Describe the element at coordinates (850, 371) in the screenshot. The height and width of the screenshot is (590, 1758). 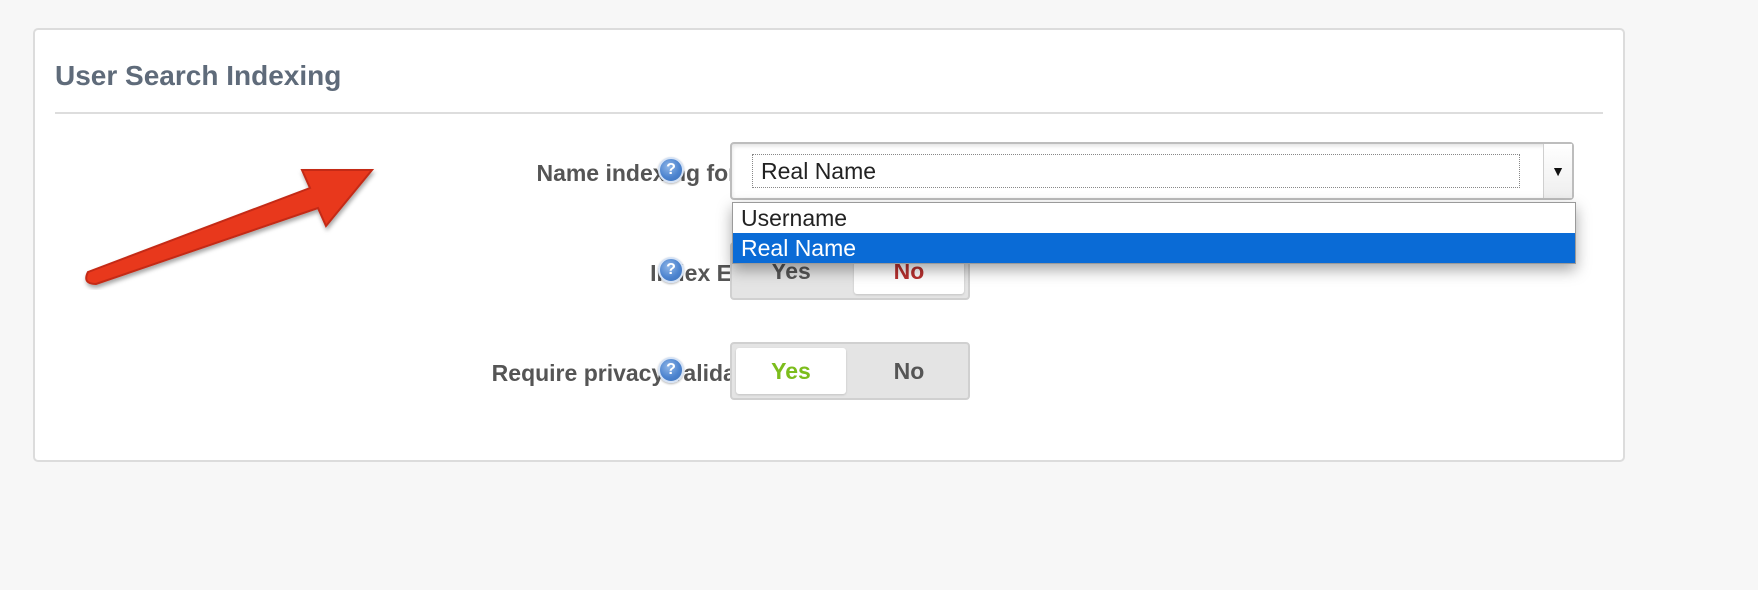
I see `require-privacy-validation-toggle: Yes No` at that location.